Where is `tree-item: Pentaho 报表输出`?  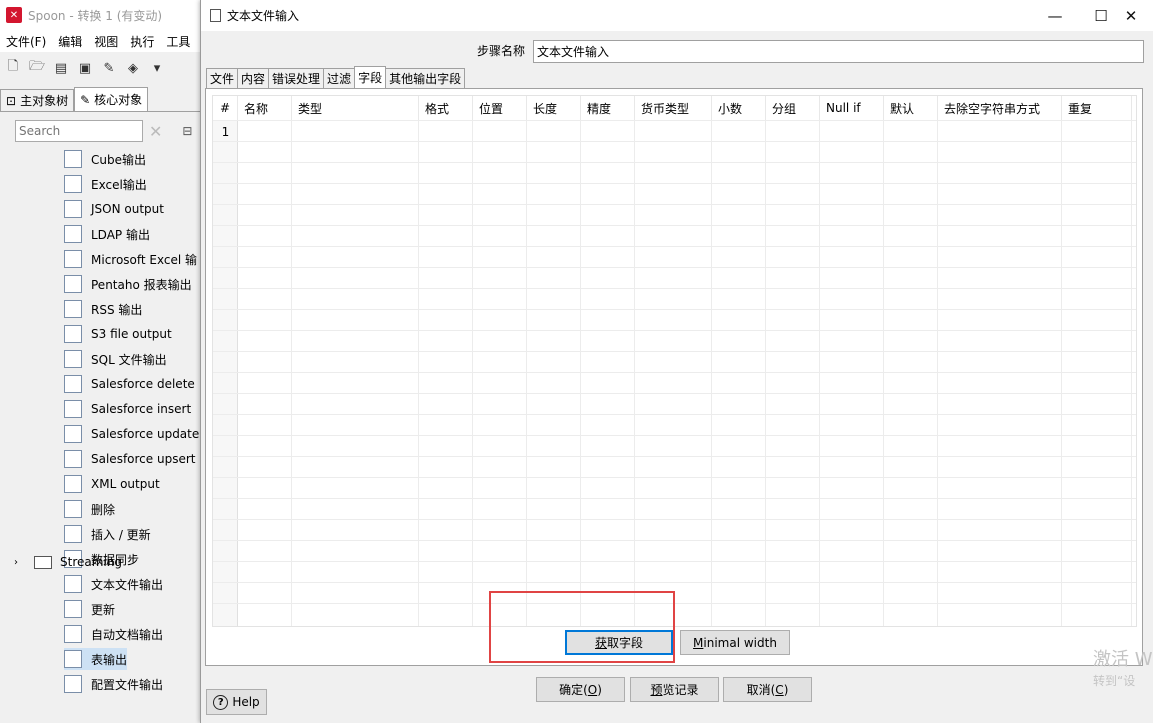
tree-item: Pentaho 报表输出 is located at coordinates (128, 284).